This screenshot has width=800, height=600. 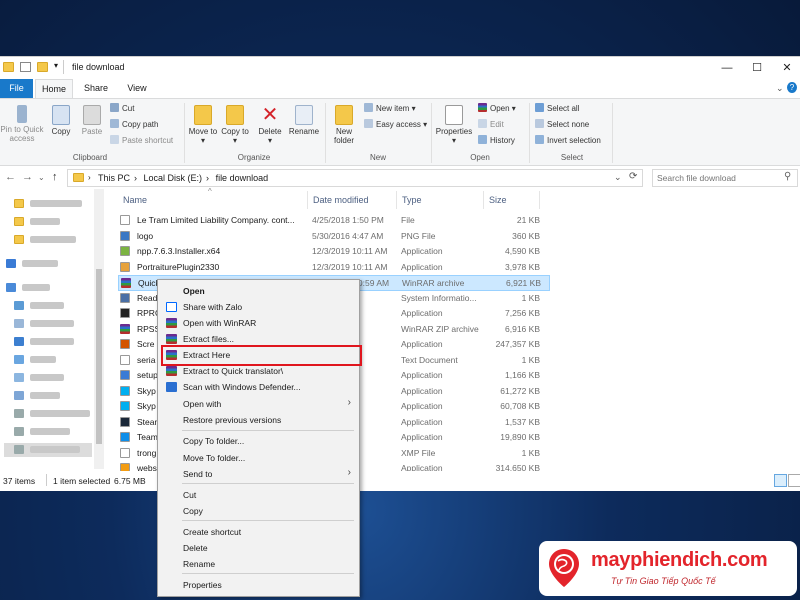 What do you see at coordinates (757, 68) in the screenshot?
I see `maximize-button: ☐` at bounding box center [757, 68].